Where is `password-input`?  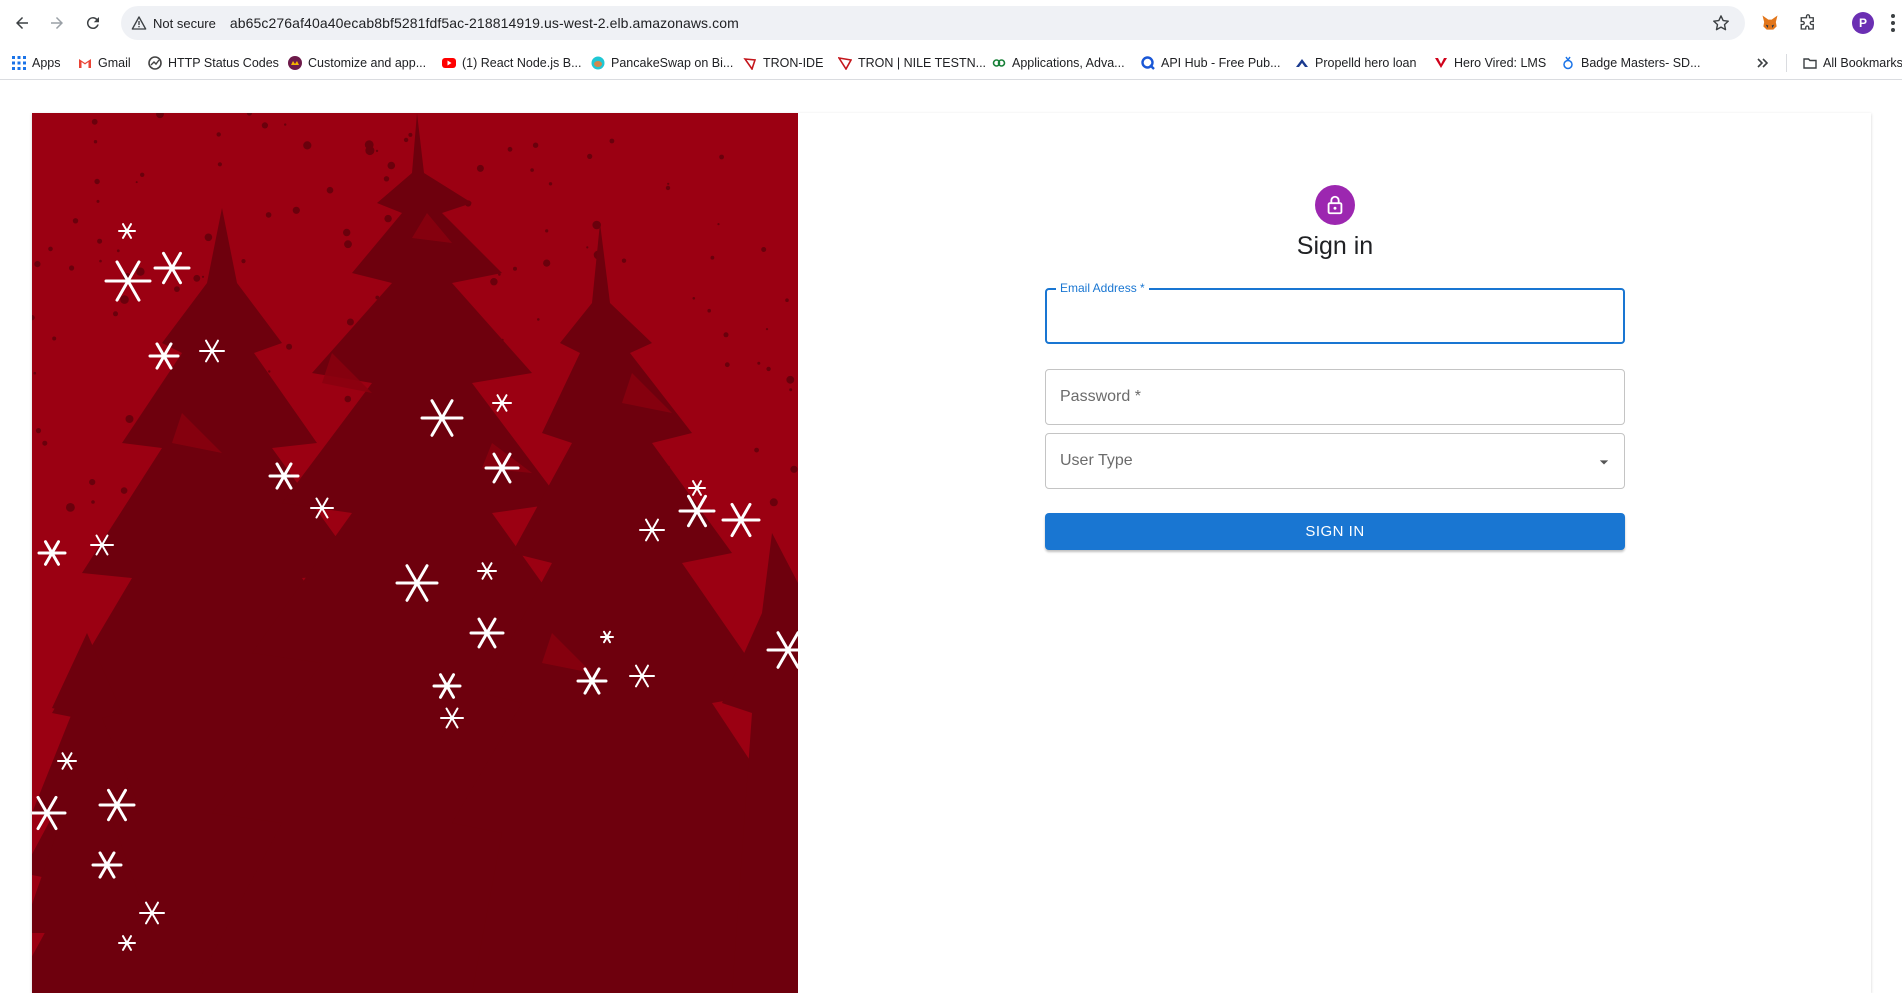 password-input is located at coordinates (1335, 397).